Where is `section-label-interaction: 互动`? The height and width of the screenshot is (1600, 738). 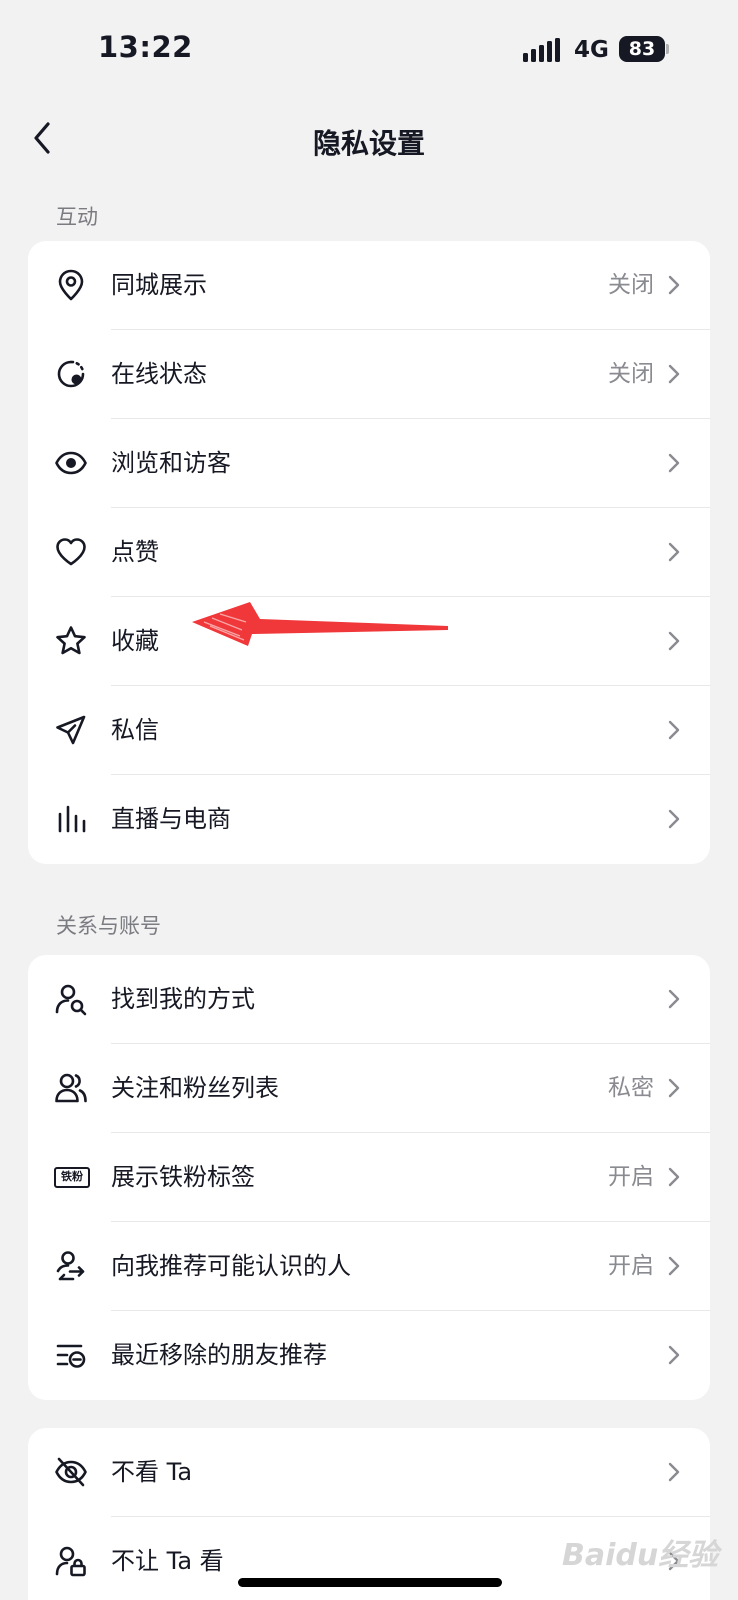 section-label-interaction: 互动 is located at coordinates (77, 217).